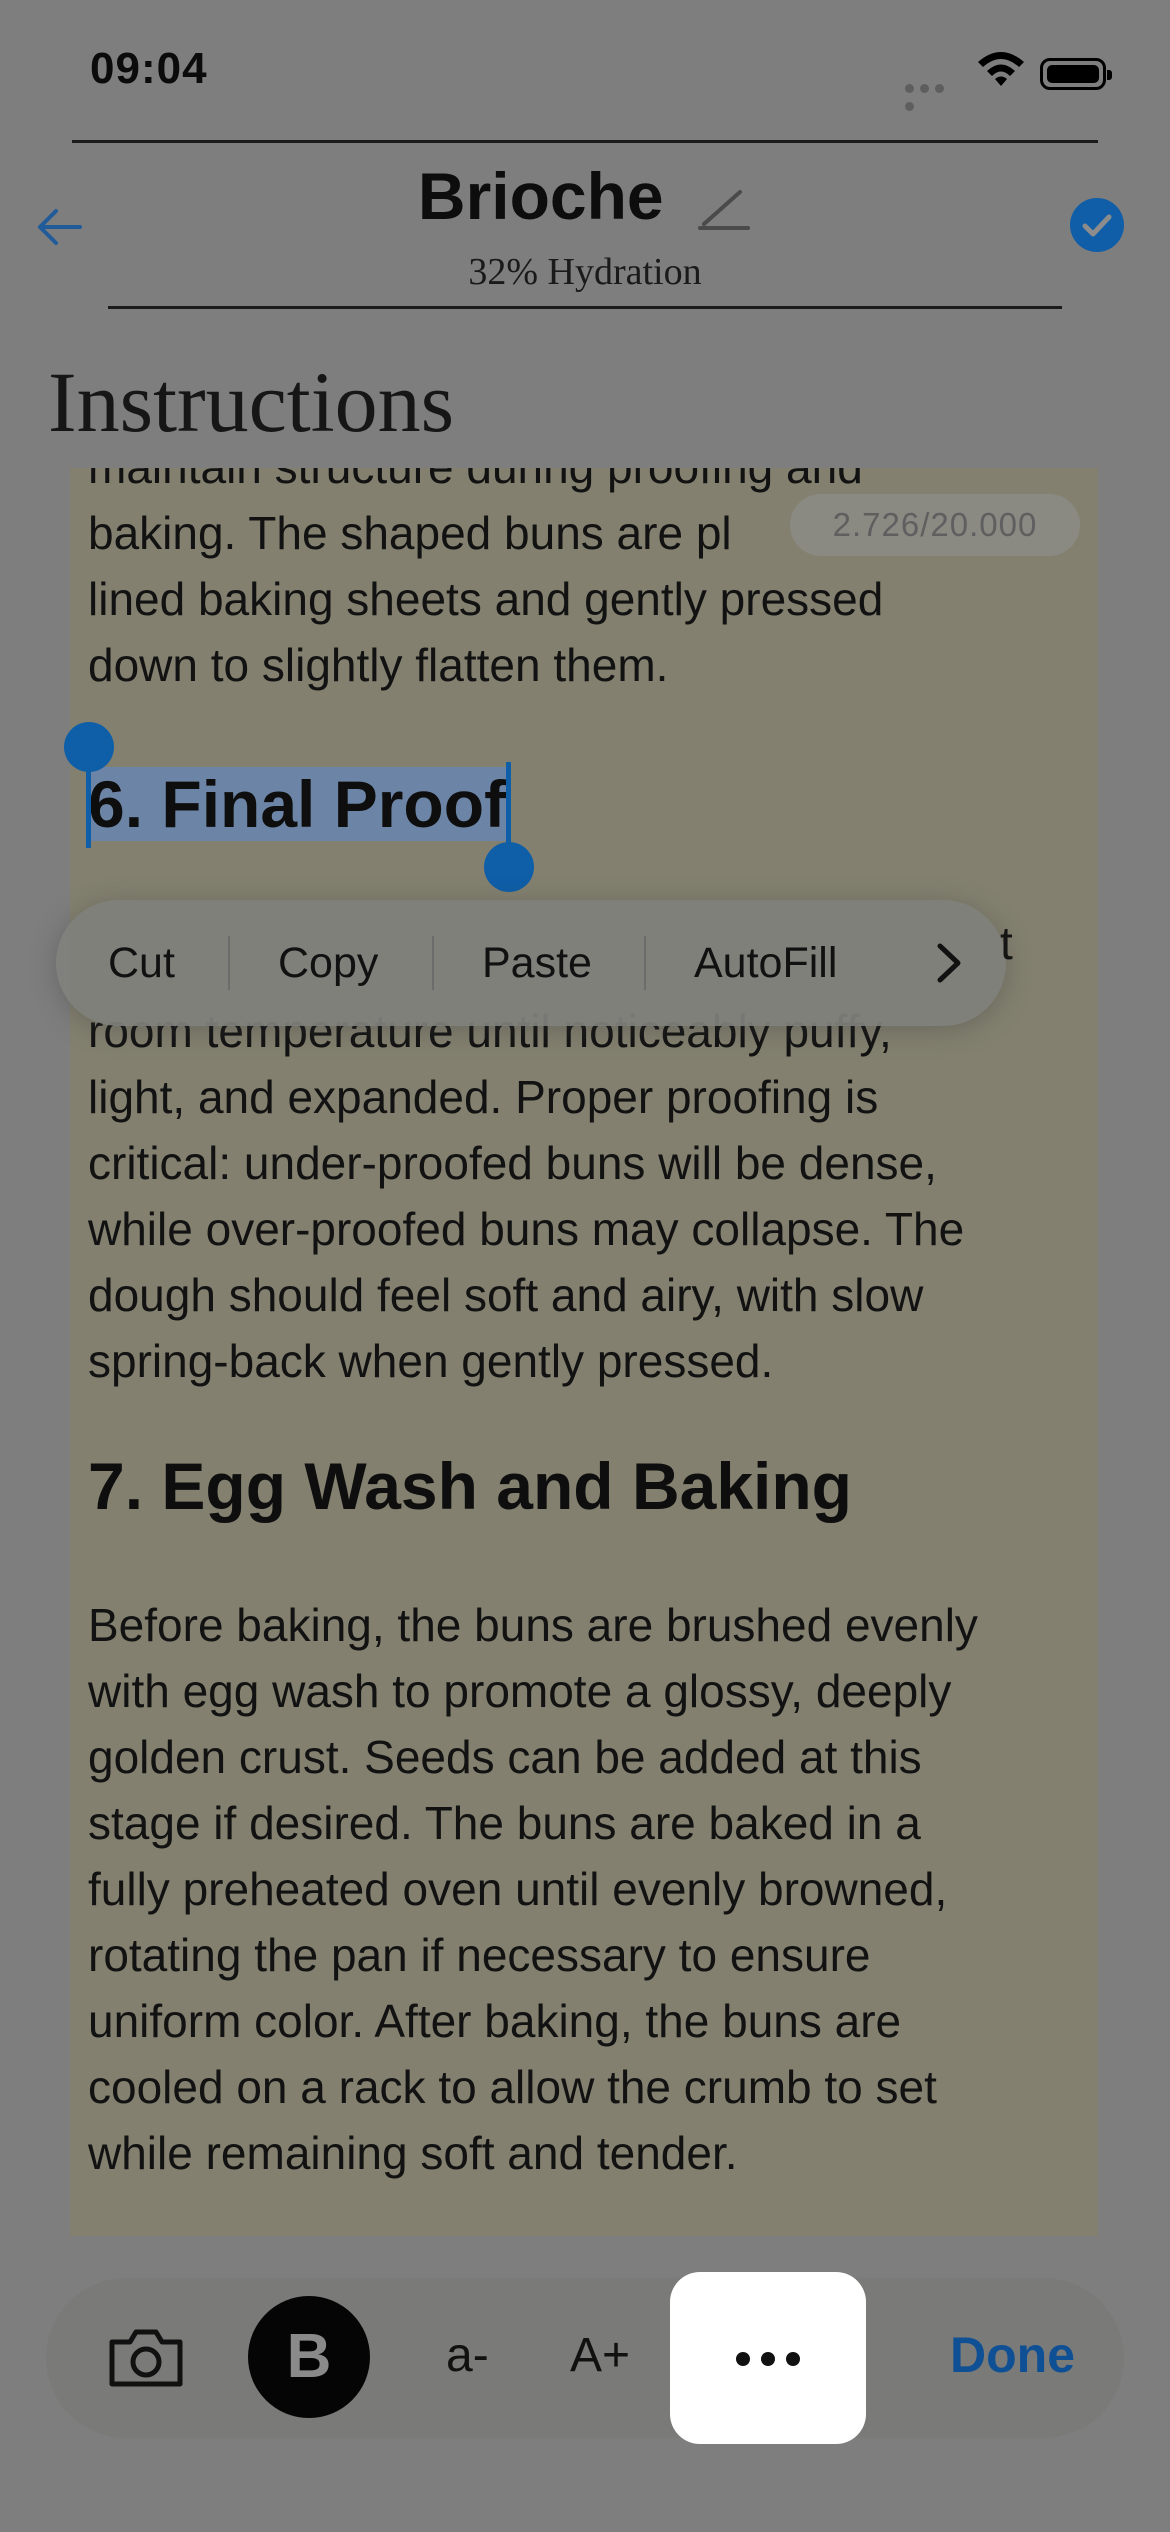 The width and height of the screenshot is (1170, 2532). I want to click on status-time: 09:04, so click(149, 68).